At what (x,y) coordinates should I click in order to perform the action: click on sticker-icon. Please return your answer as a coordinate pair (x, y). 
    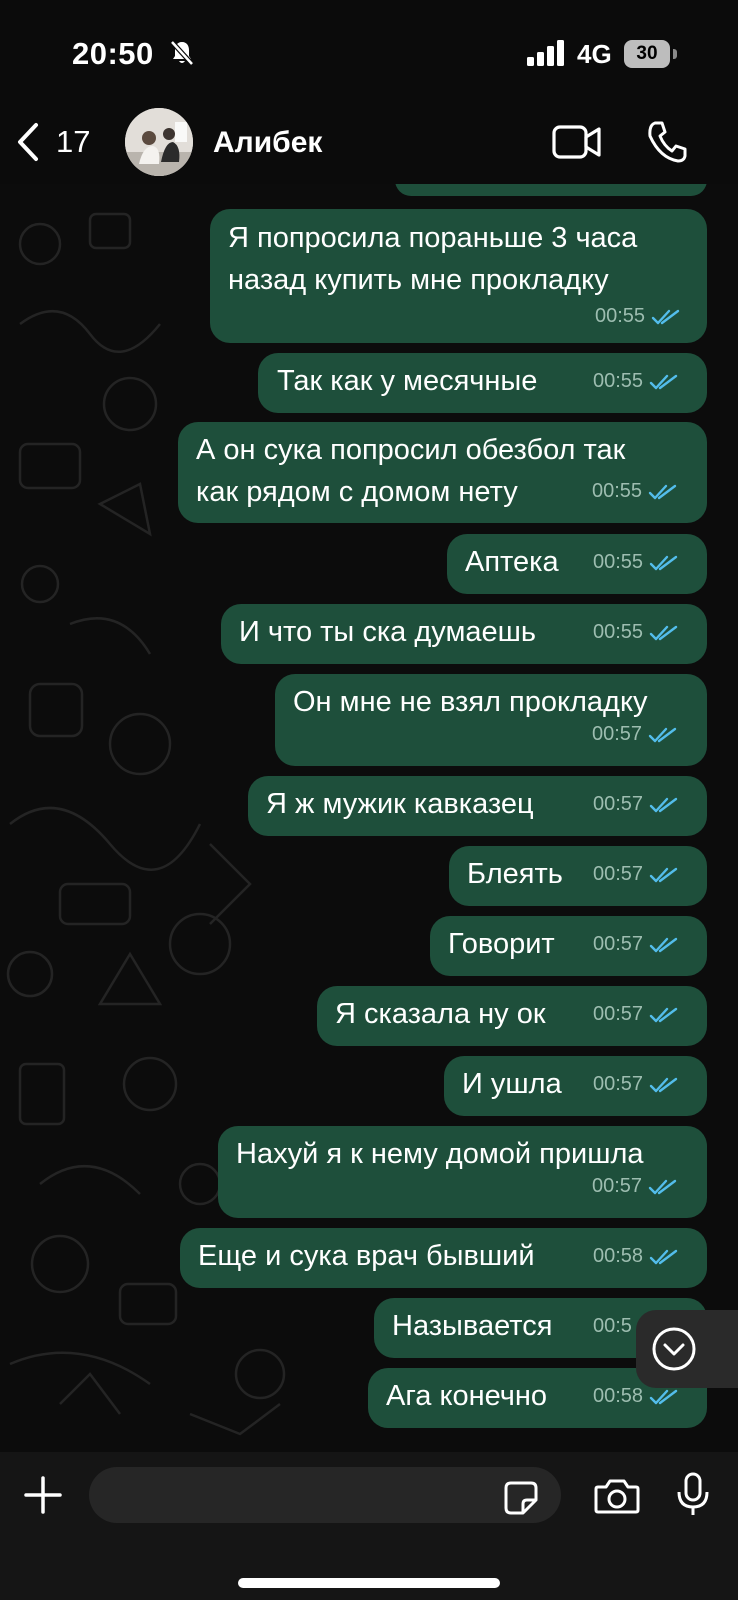
    Looking at the image, I should click on (521, 1498).